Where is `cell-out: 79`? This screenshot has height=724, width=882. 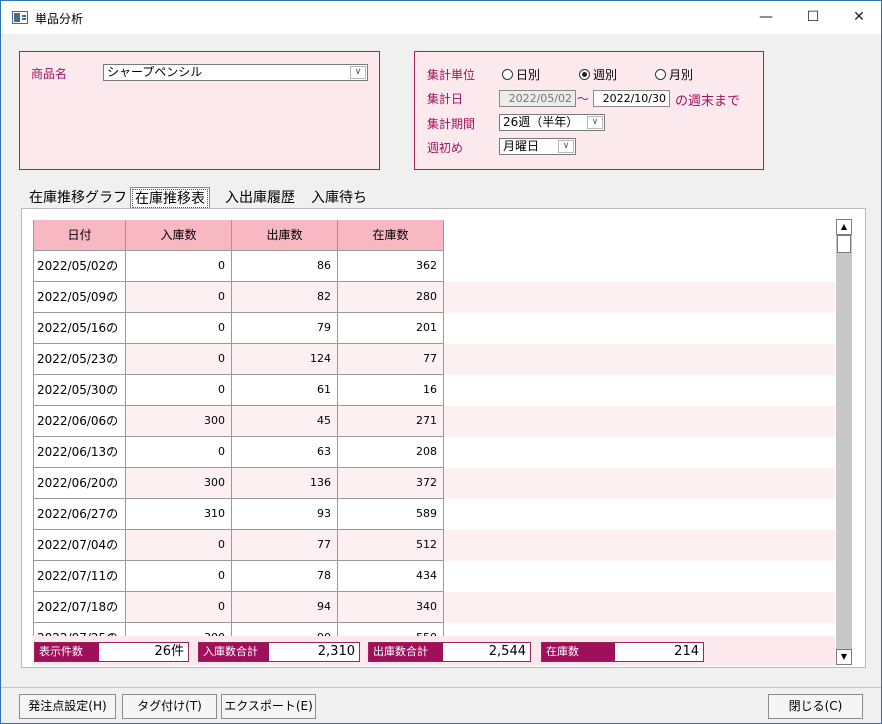
cell-out: 79 is located at coordinates (285, 328).